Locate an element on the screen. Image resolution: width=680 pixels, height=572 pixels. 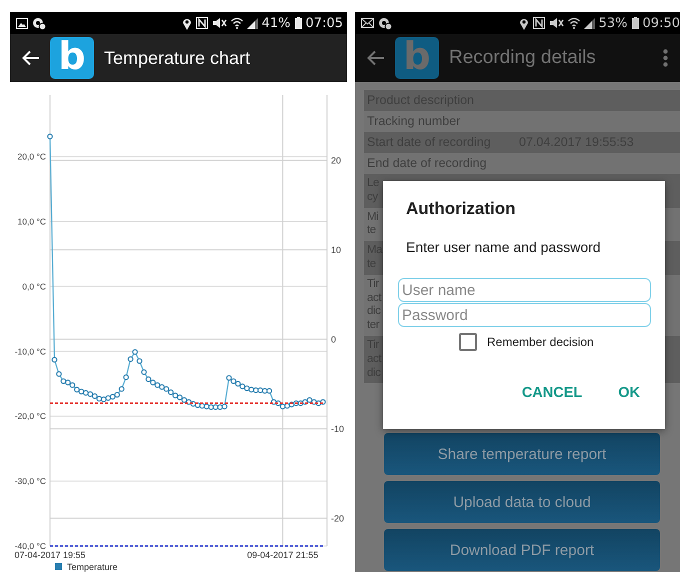
action-button: Upload data to cloud is located at coordinates (522, 502).